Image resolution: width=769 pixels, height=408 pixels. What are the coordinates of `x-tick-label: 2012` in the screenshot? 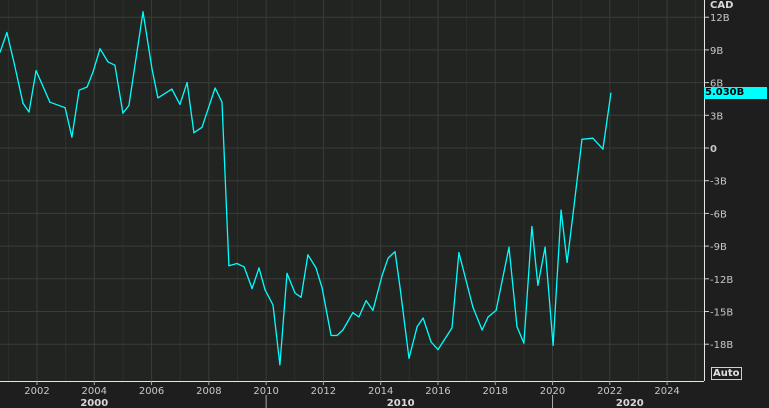 It's located at (323, 391).